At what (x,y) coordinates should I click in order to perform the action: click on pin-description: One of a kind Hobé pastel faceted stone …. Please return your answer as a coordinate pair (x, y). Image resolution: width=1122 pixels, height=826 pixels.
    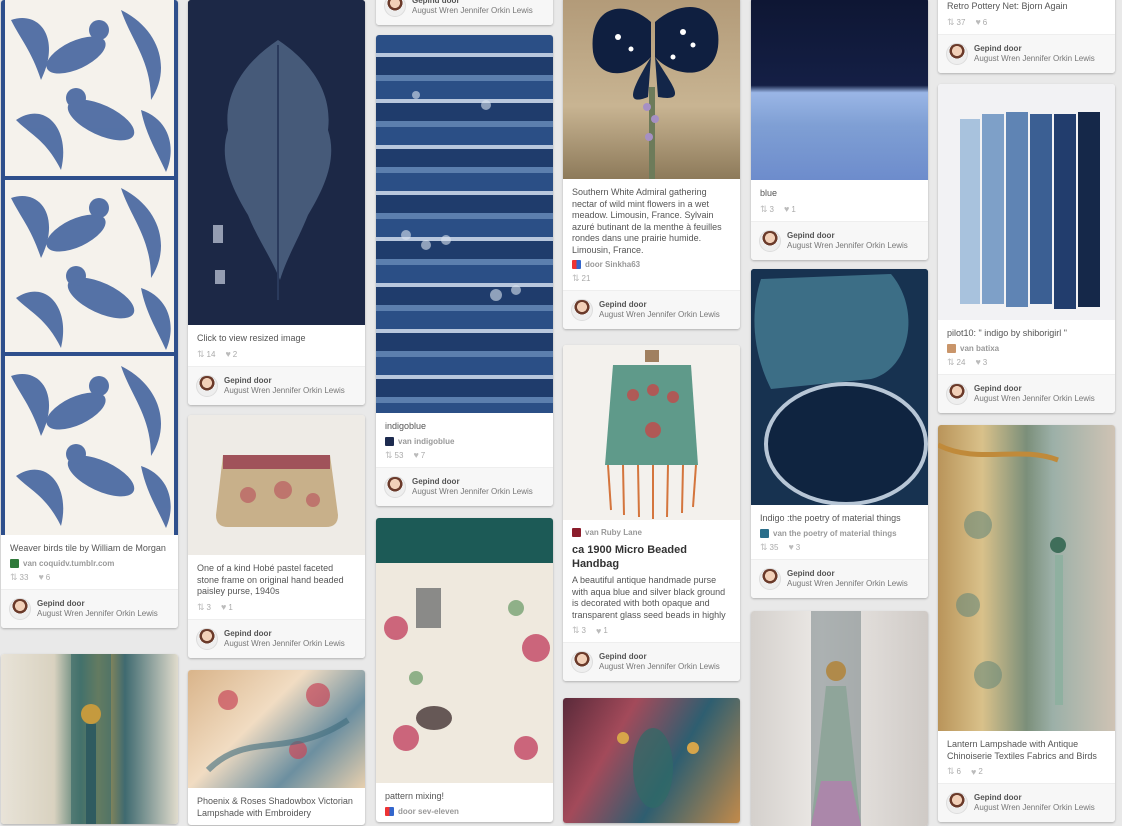
    Looking at the image, I should click on (270, 579).